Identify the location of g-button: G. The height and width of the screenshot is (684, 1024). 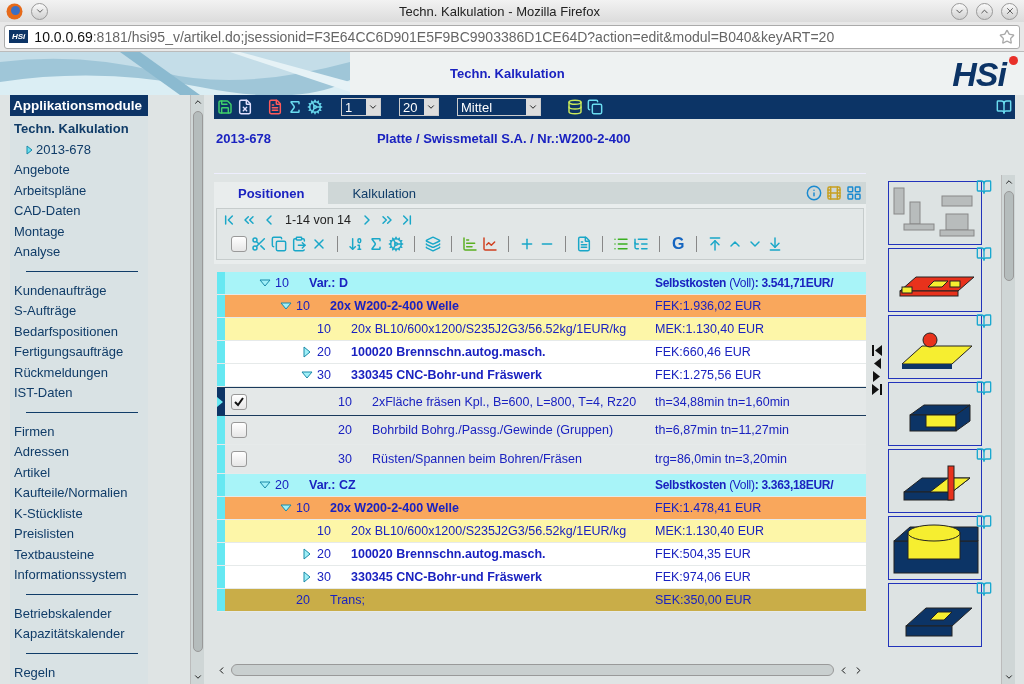
(678, 244).